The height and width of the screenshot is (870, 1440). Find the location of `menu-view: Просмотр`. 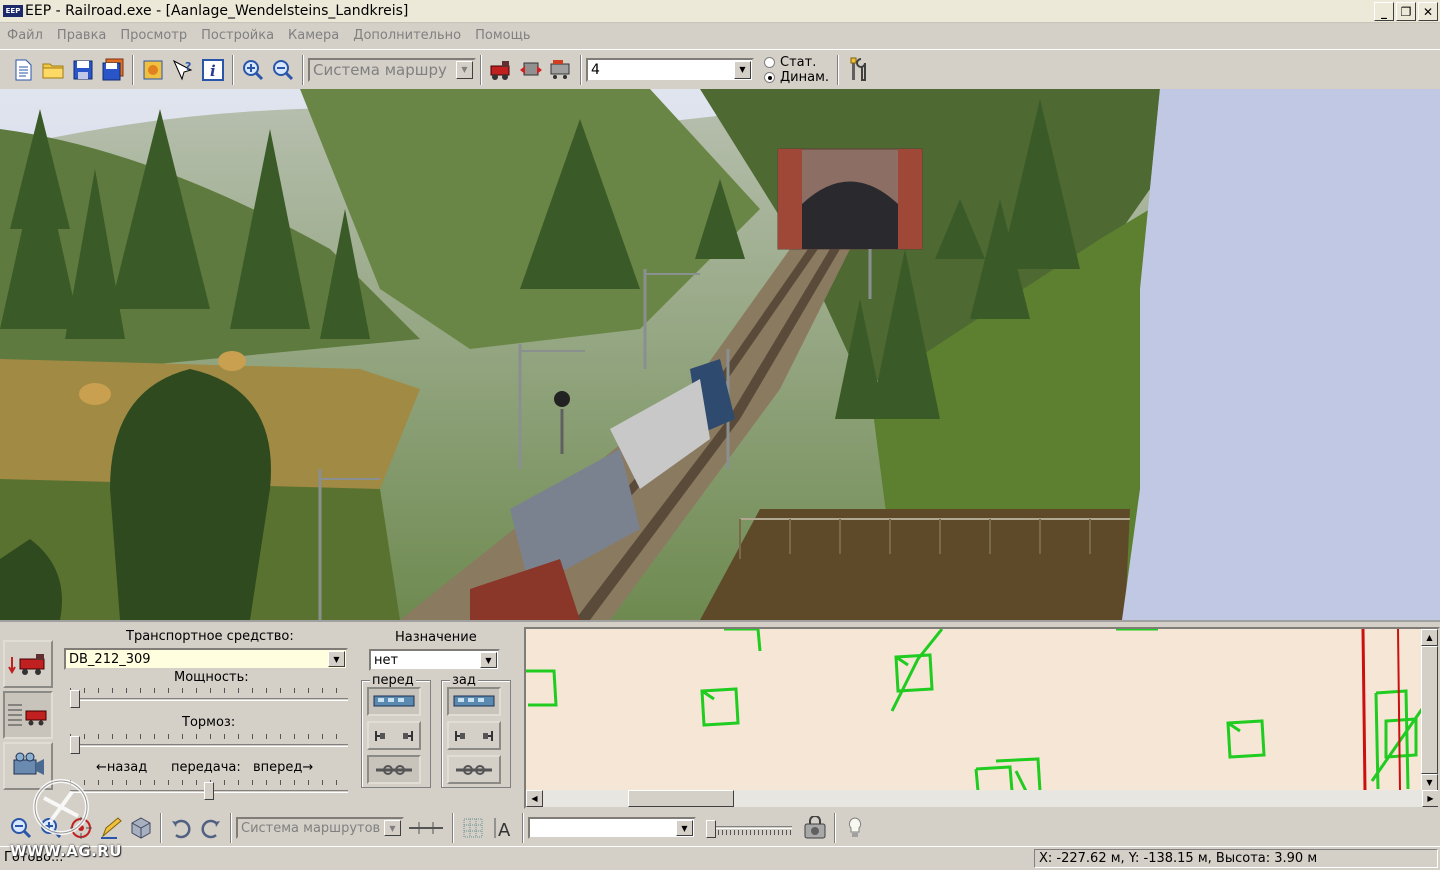

menu-view: Просмотр is located at coordinates (153, 35).